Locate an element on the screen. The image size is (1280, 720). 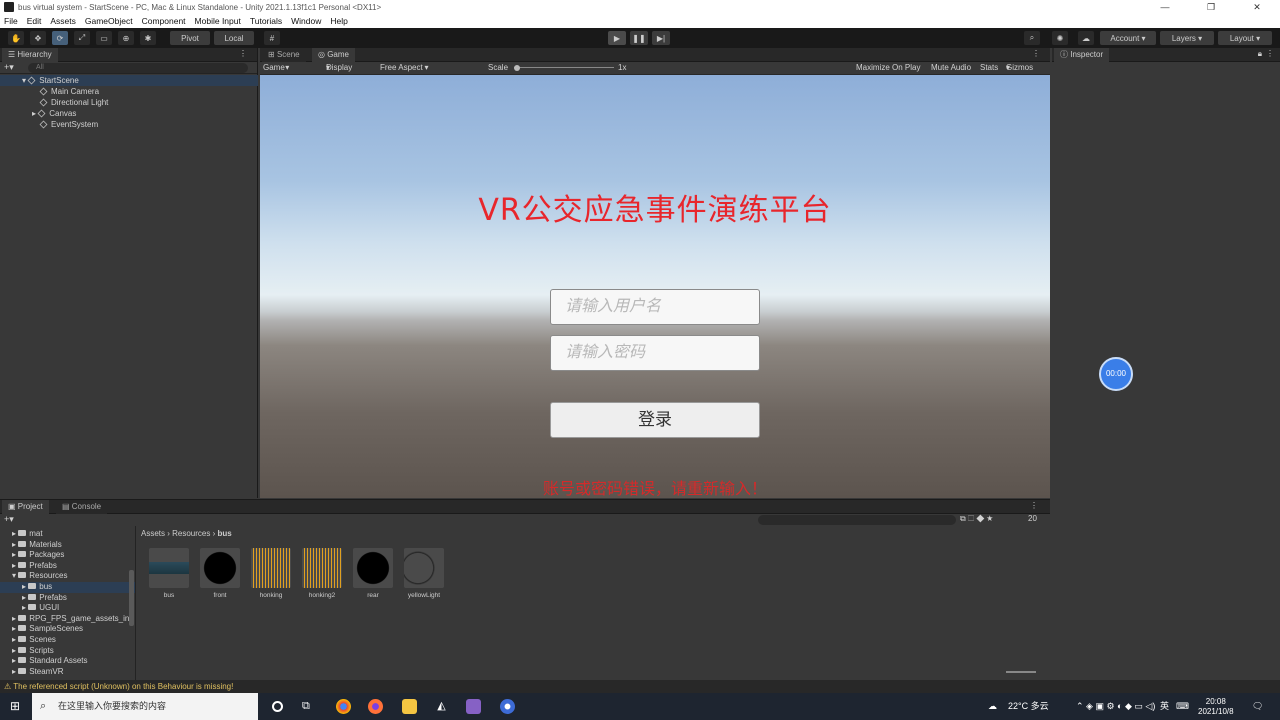
notification-icon: 🗨︎ is located at coordinates (1257, 706).